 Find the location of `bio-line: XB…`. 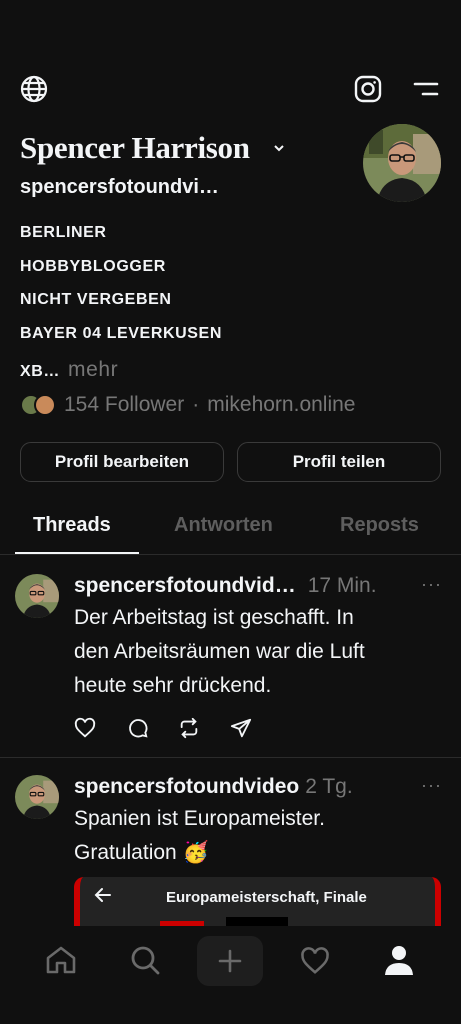

bio-line: XB… is located at coordinates (40, 371).